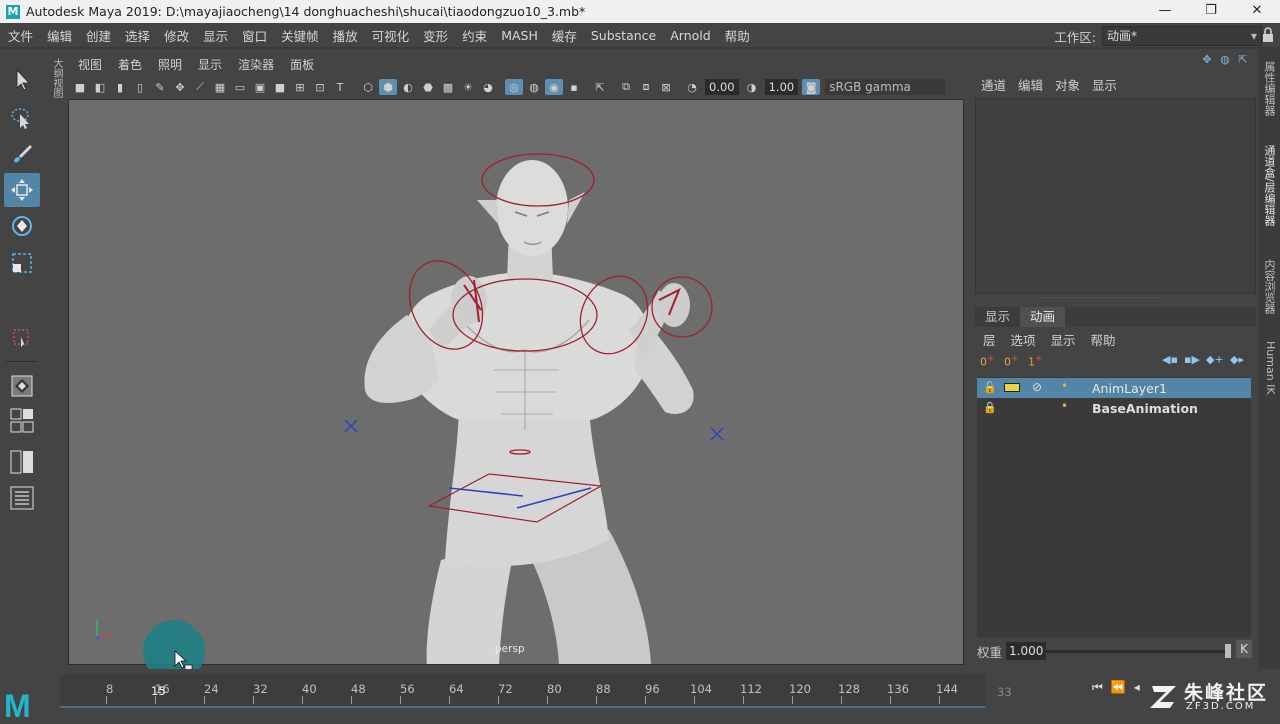  I want to click on four-view-layout-icon, so click(22, 421).